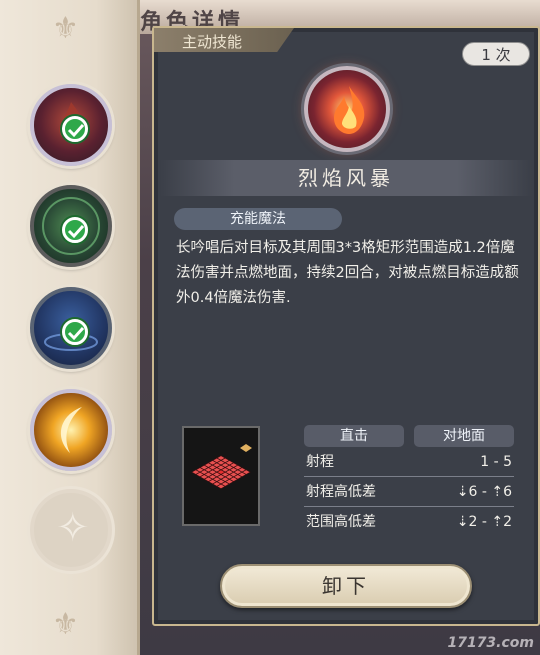 This screenshot has height=655, width=540. Describe the element at coordinates (496, 462) in the screenshot. I see `stat-value: 1 - 5` at that location.